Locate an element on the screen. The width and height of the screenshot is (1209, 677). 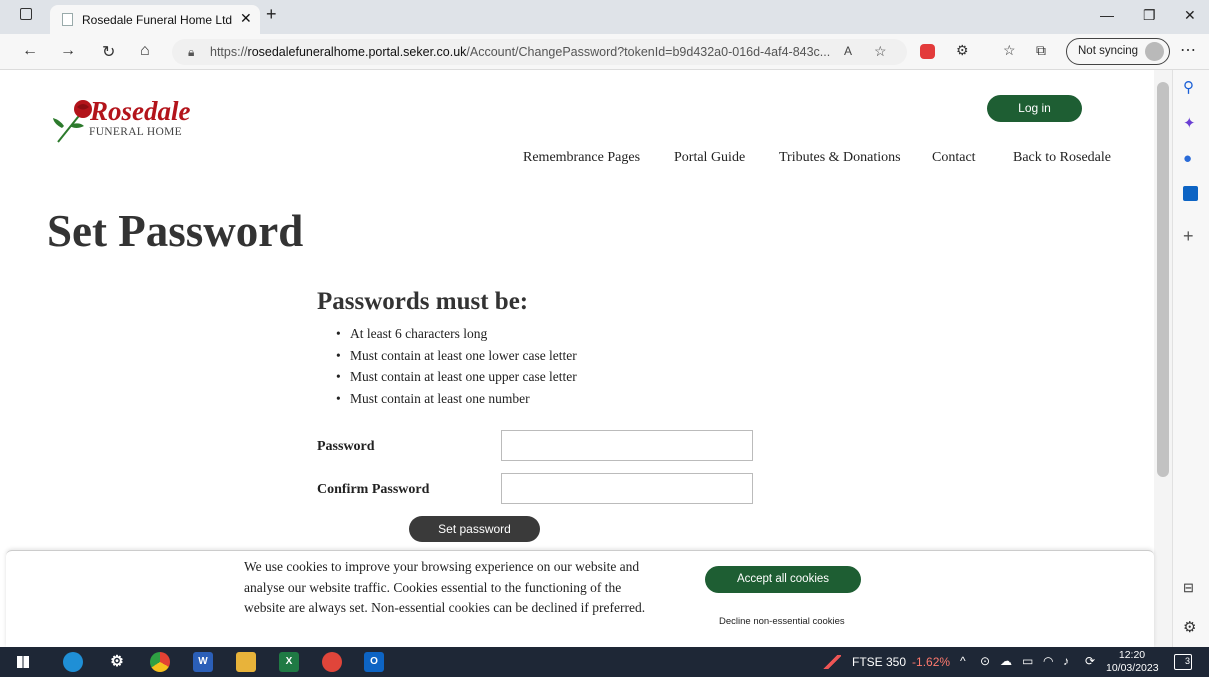
home-icon: ⌂ is located at coordinates (145, 51).